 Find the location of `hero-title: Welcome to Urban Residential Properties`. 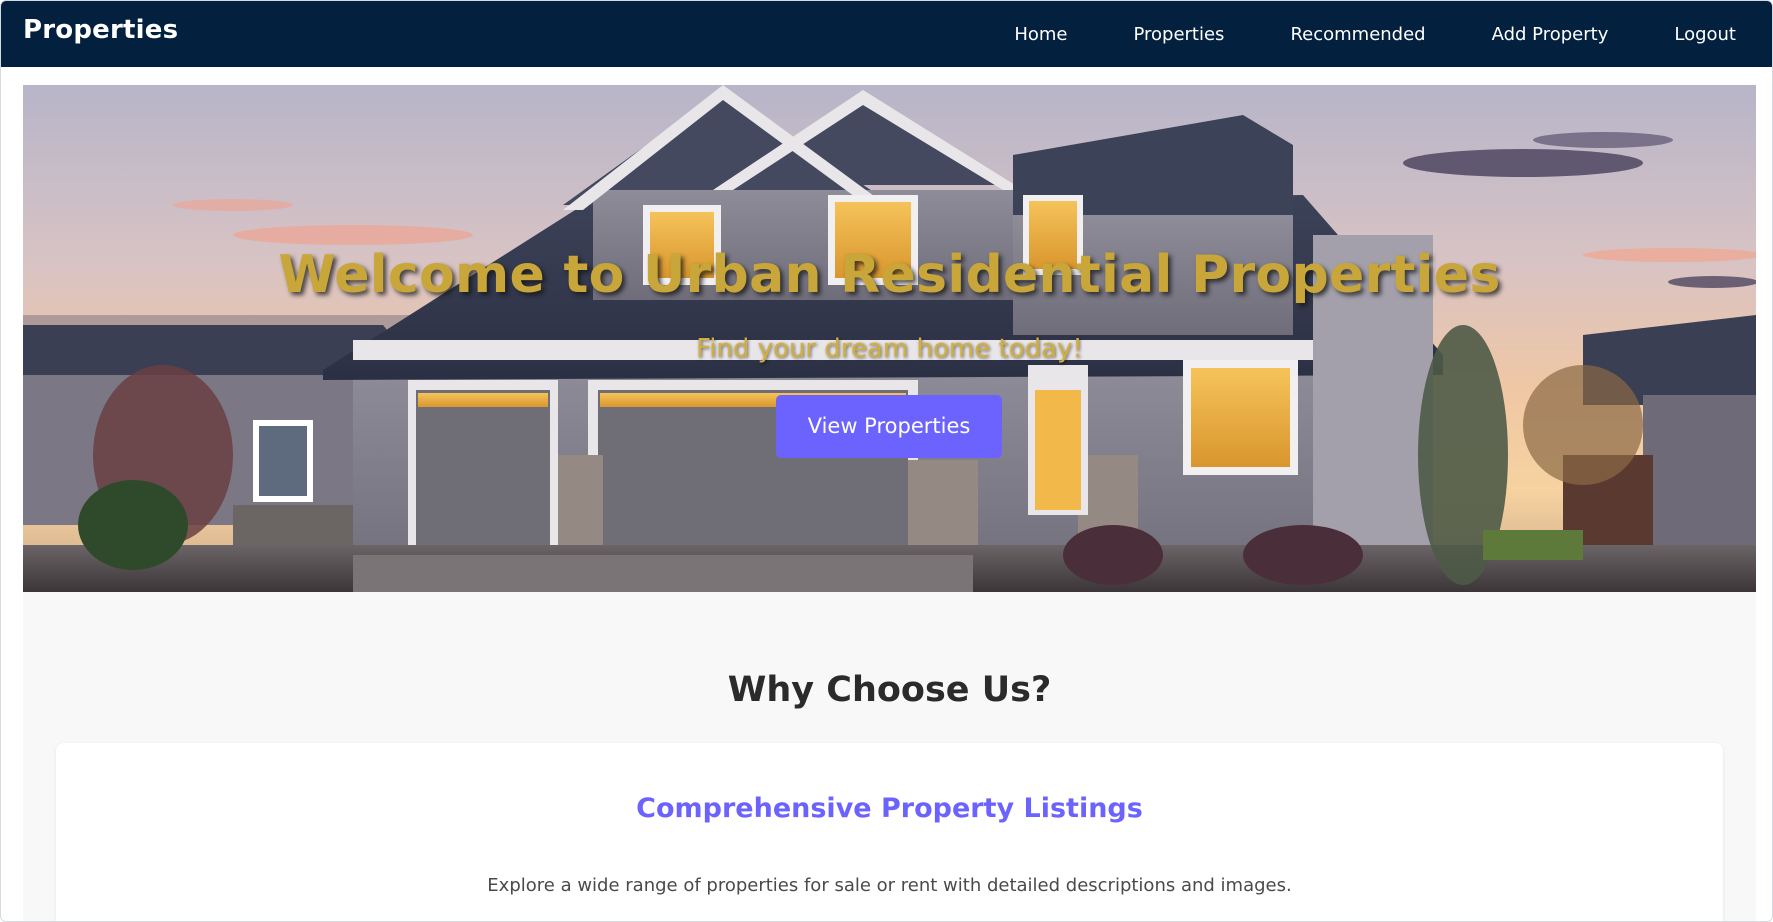

hero-title: Welcome to Urban Residential Properties is located at coordinates (889, 275).